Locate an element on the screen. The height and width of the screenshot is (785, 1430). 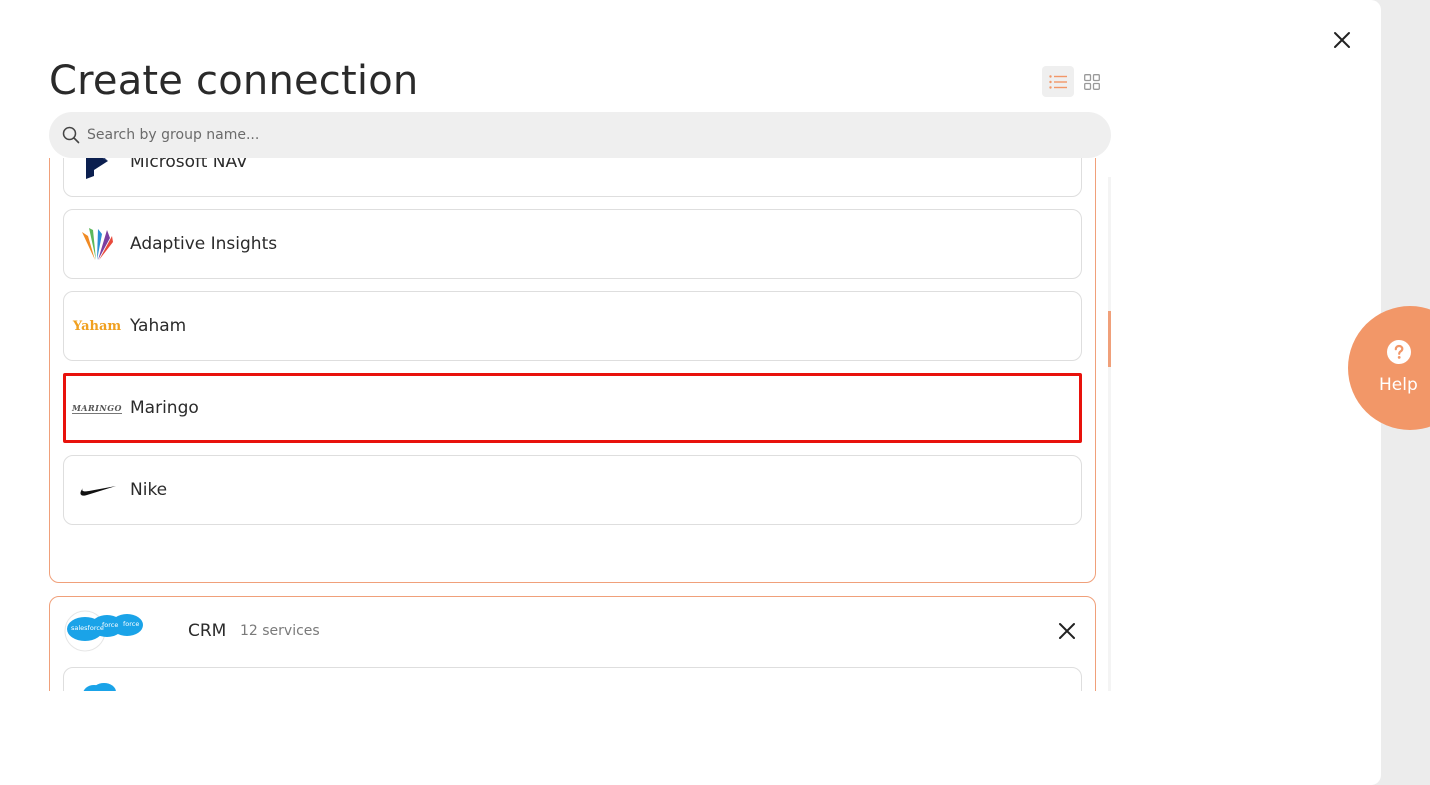
collapse-group-button is located at coordinates (1067, 631).